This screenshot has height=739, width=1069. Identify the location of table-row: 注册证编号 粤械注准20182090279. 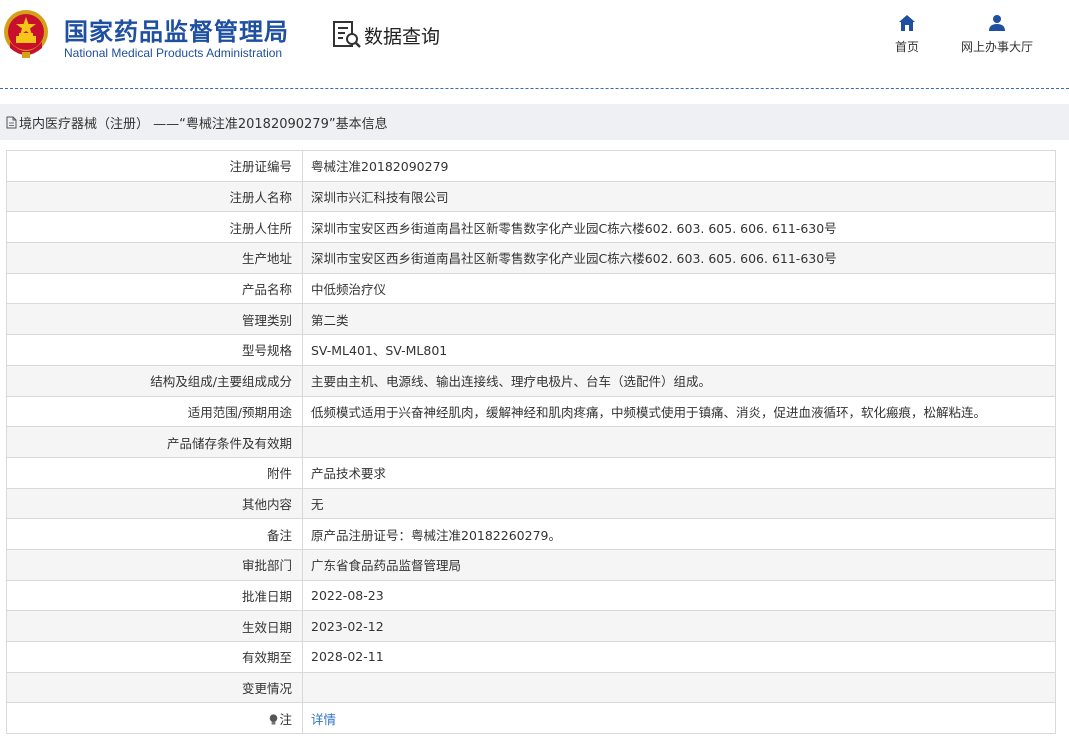
(531, 166).